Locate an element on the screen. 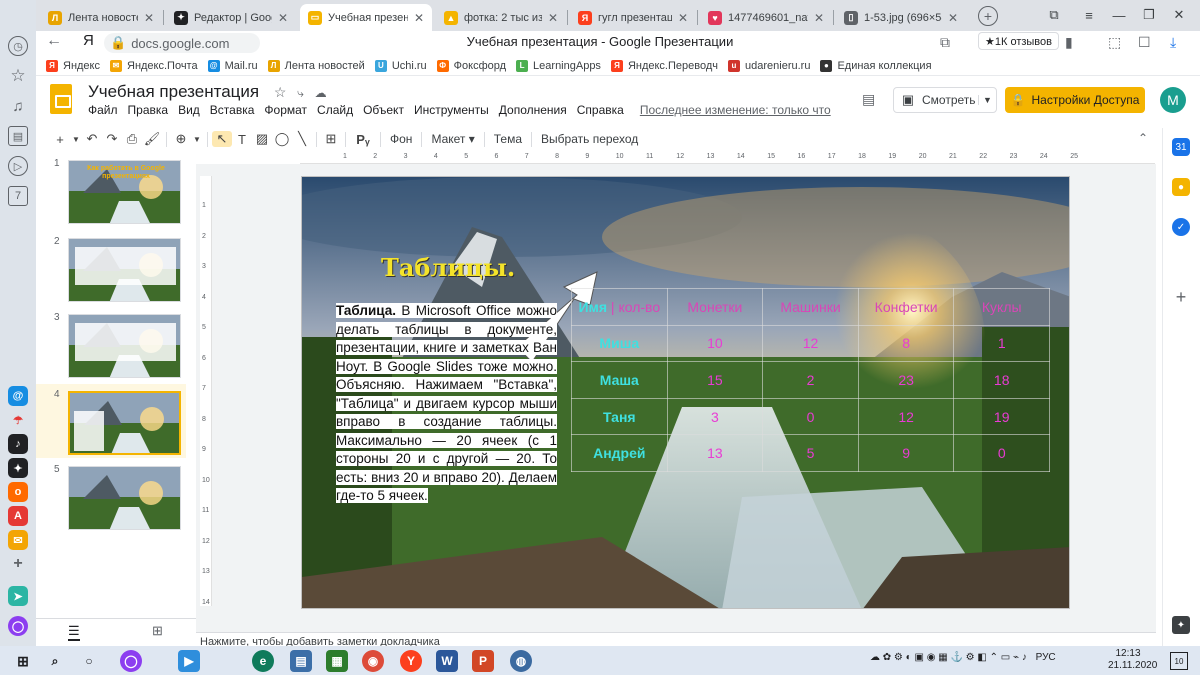 The height and width of the screenshot is (675, 1200). undo-icon: ↶ is located at coordinates (92, 139).